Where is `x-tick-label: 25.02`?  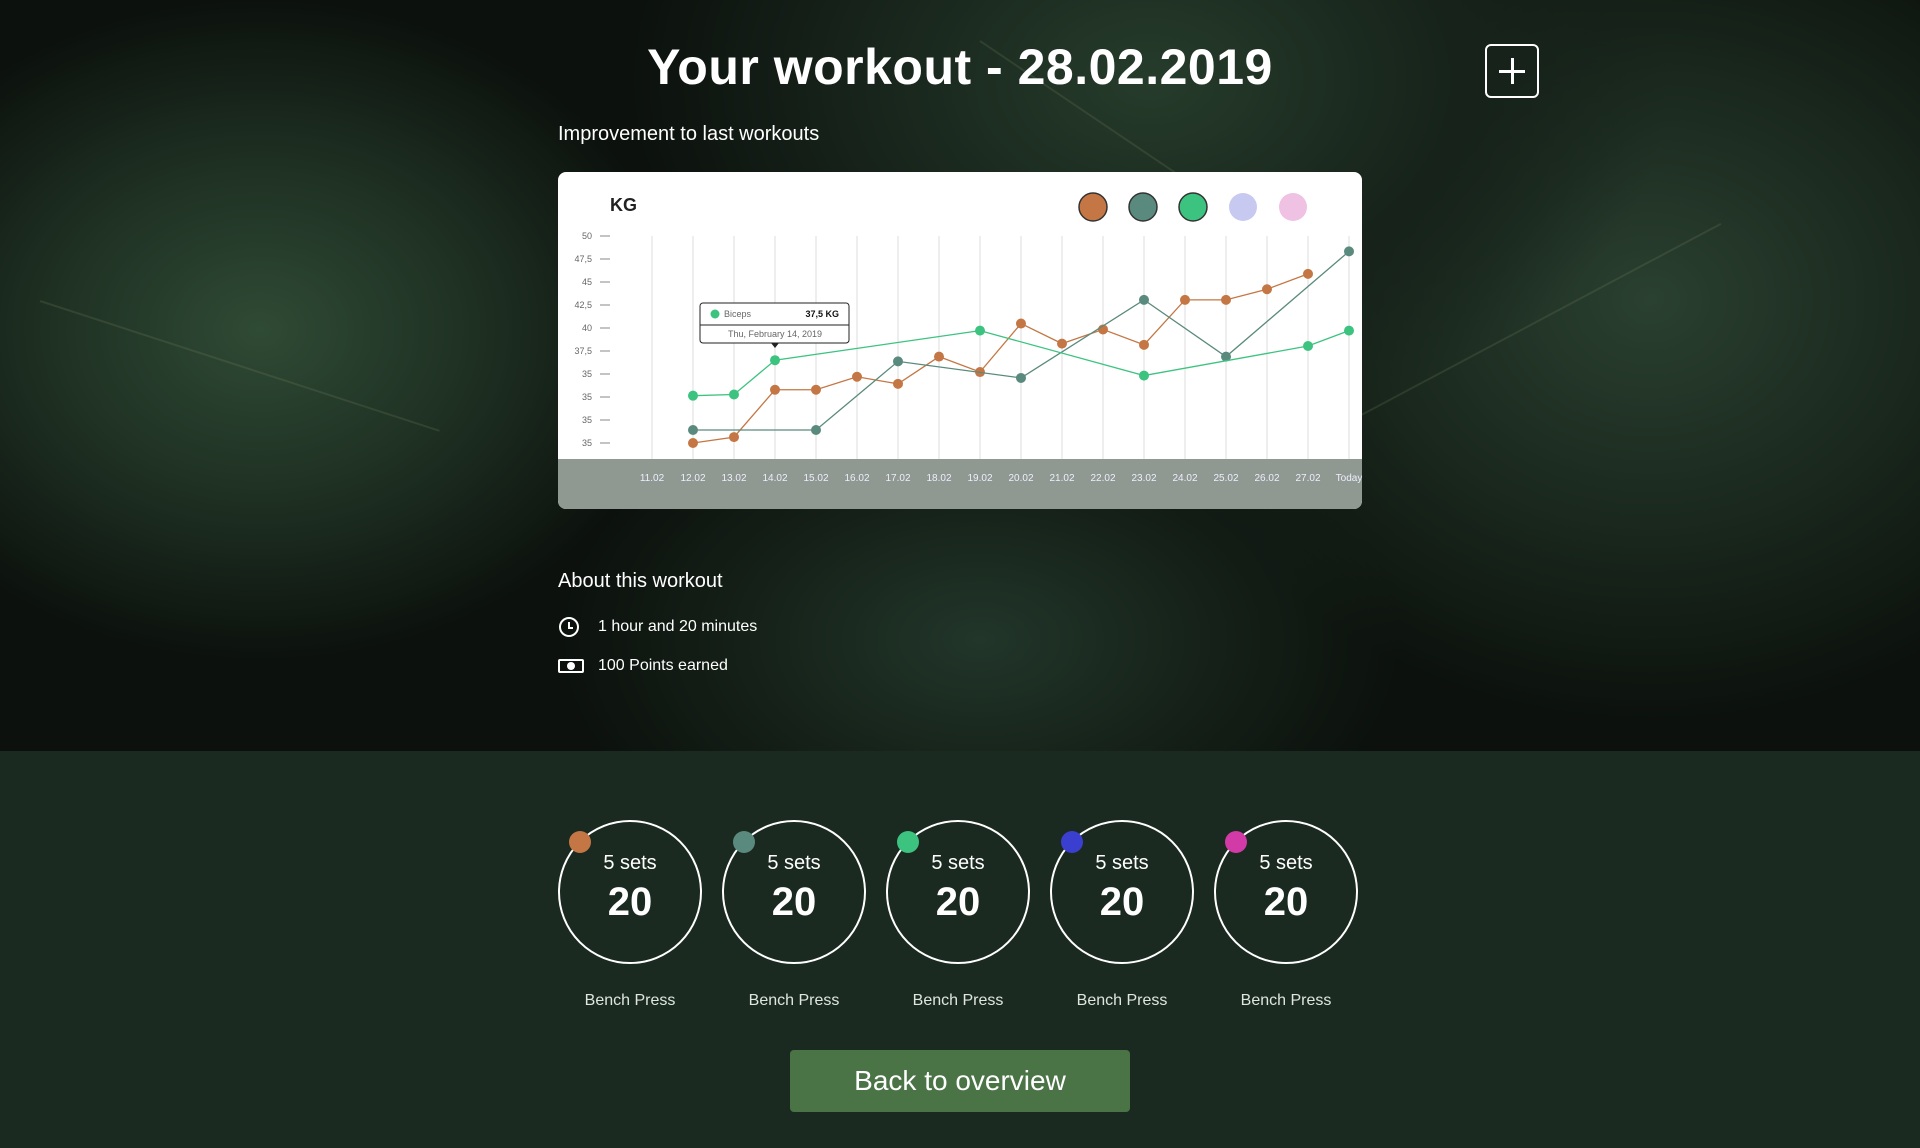
x-tick-label: 25.02 is located at coordinates (1225, 478).